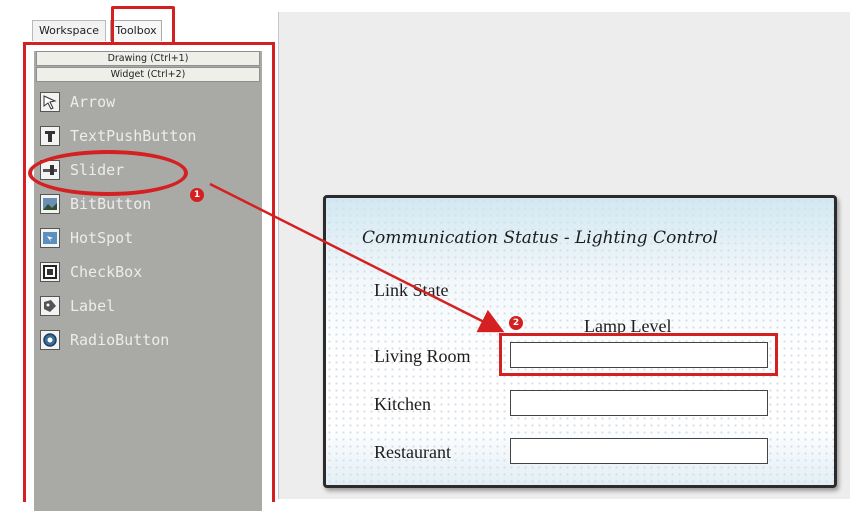  Describe the element at coordinates (108, 173) in the screenshot. I see `slider-highlight-ellipse` at that location.